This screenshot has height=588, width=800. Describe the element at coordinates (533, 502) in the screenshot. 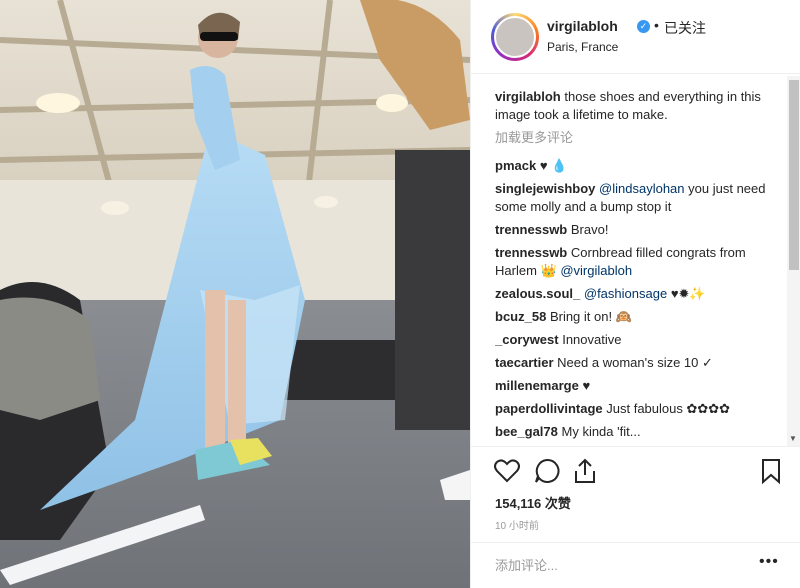

I see `like-count: 154,116 次赞` at that location.